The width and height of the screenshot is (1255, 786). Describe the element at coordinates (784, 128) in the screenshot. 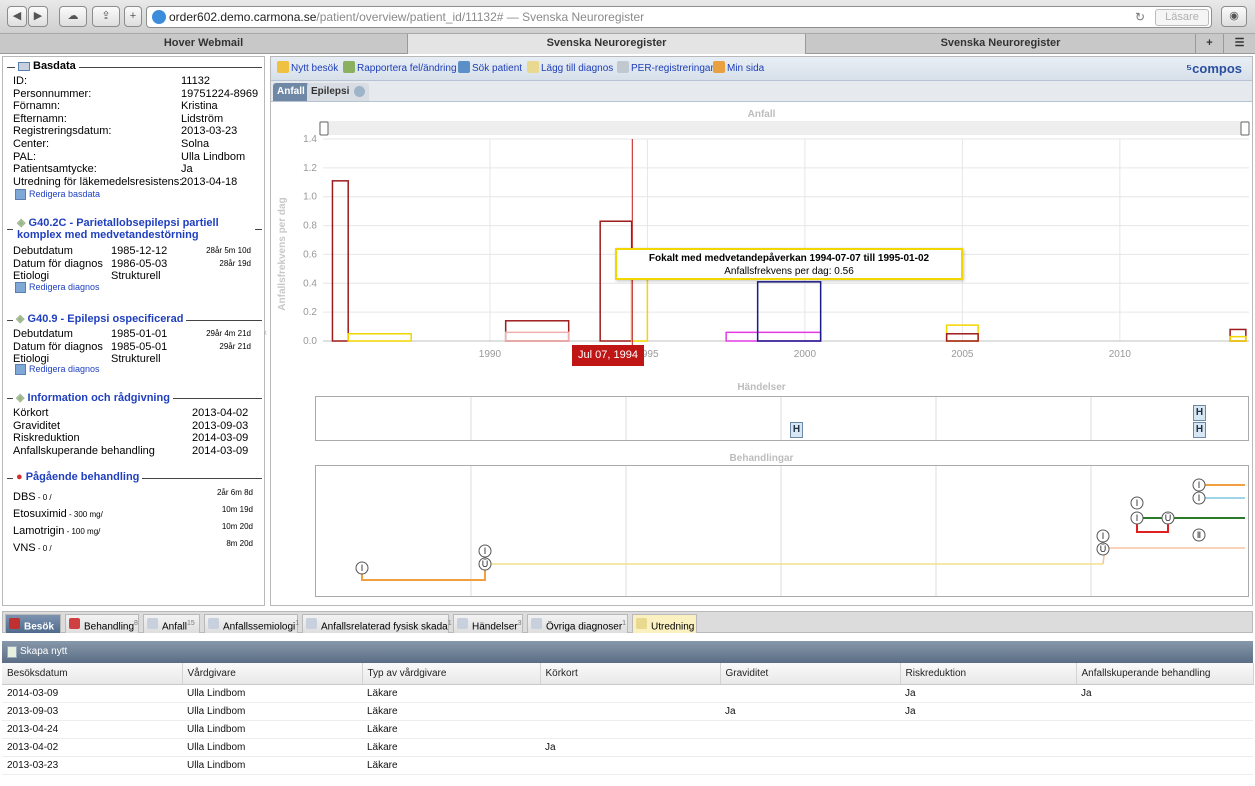

I see `chart-navigator-bar` at that location.